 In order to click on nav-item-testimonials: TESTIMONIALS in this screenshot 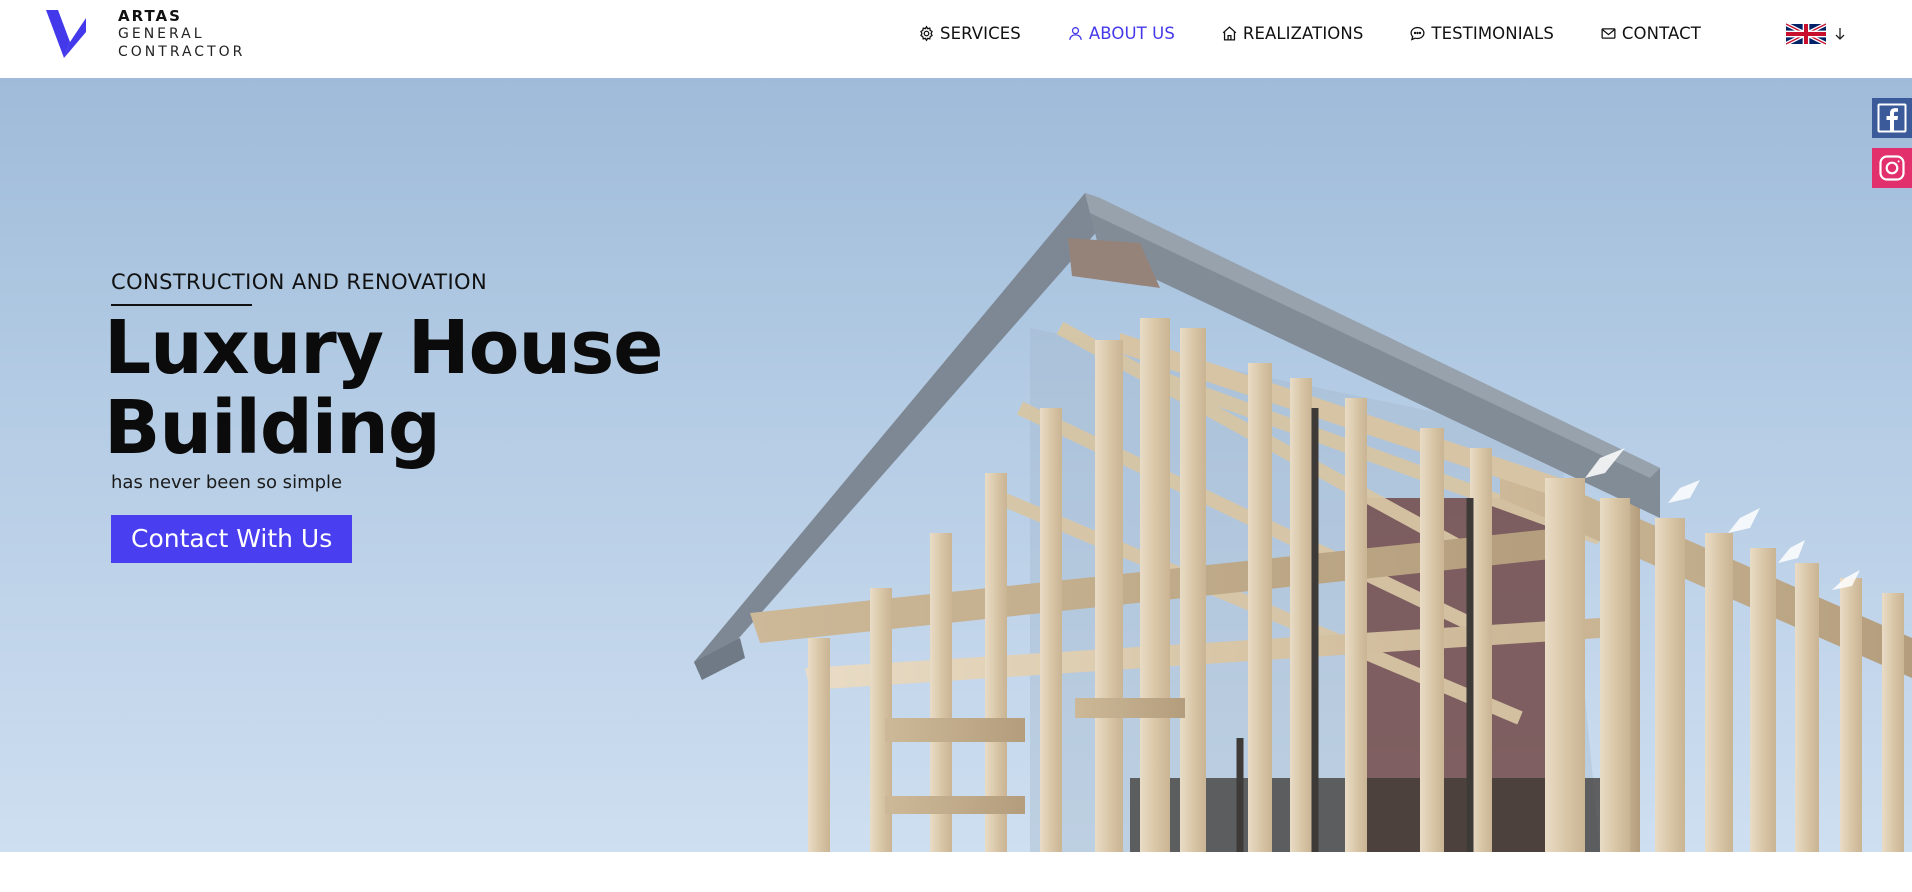, I will do `click(1481, 33)`.